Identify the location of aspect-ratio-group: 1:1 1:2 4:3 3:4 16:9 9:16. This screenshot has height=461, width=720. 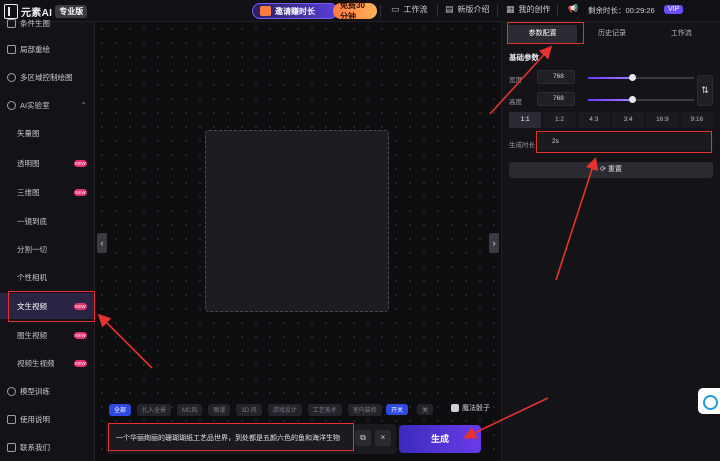
(611, 120).